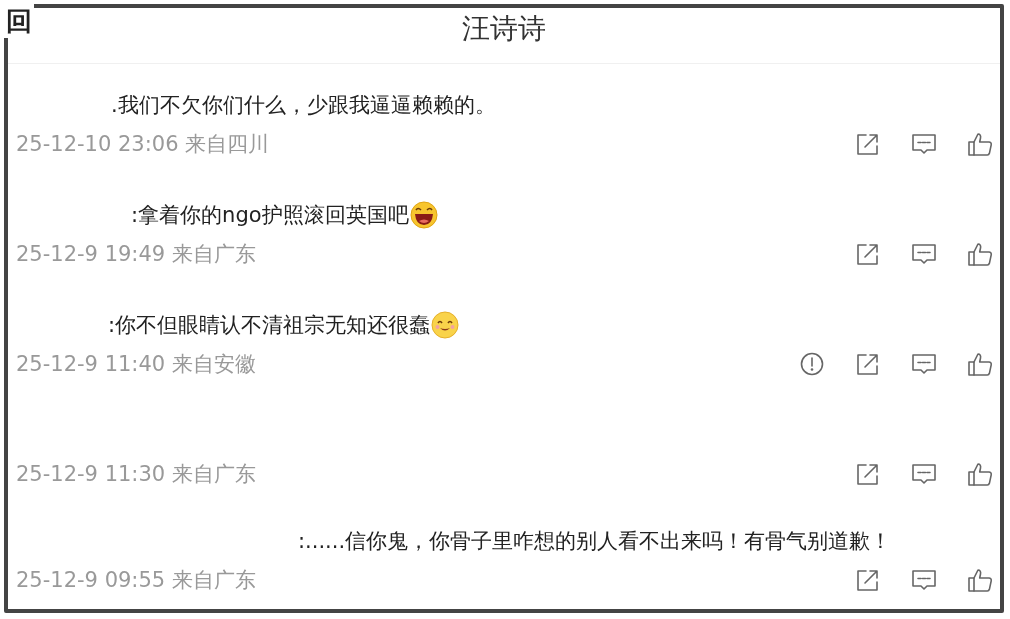 This screenshot has height=619, width=1010. What do you see at coordinates (504, 29) in the screenshot?
I see `page-title: 汪诗诗` at bounding box center [504, 29].